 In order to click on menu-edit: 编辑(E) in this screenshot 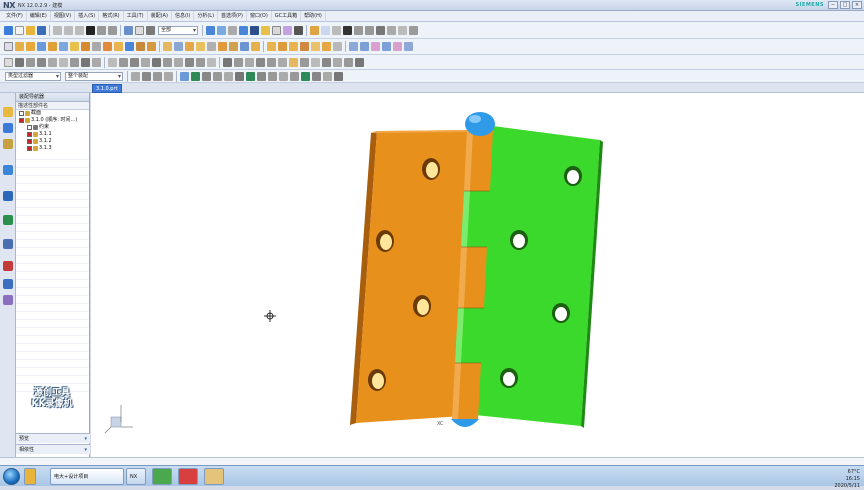, I will do `click(39, 16)`.